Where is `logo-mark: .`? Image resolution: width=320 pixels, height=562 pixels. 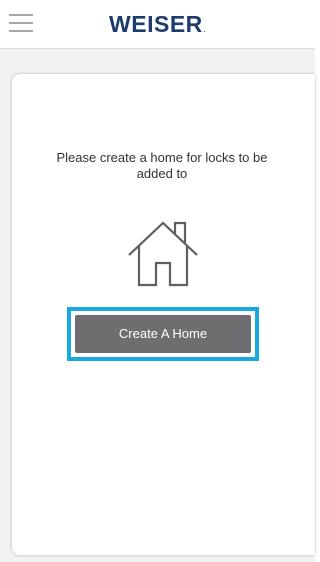
logo-mark: . is located at coordinates (204, 31).